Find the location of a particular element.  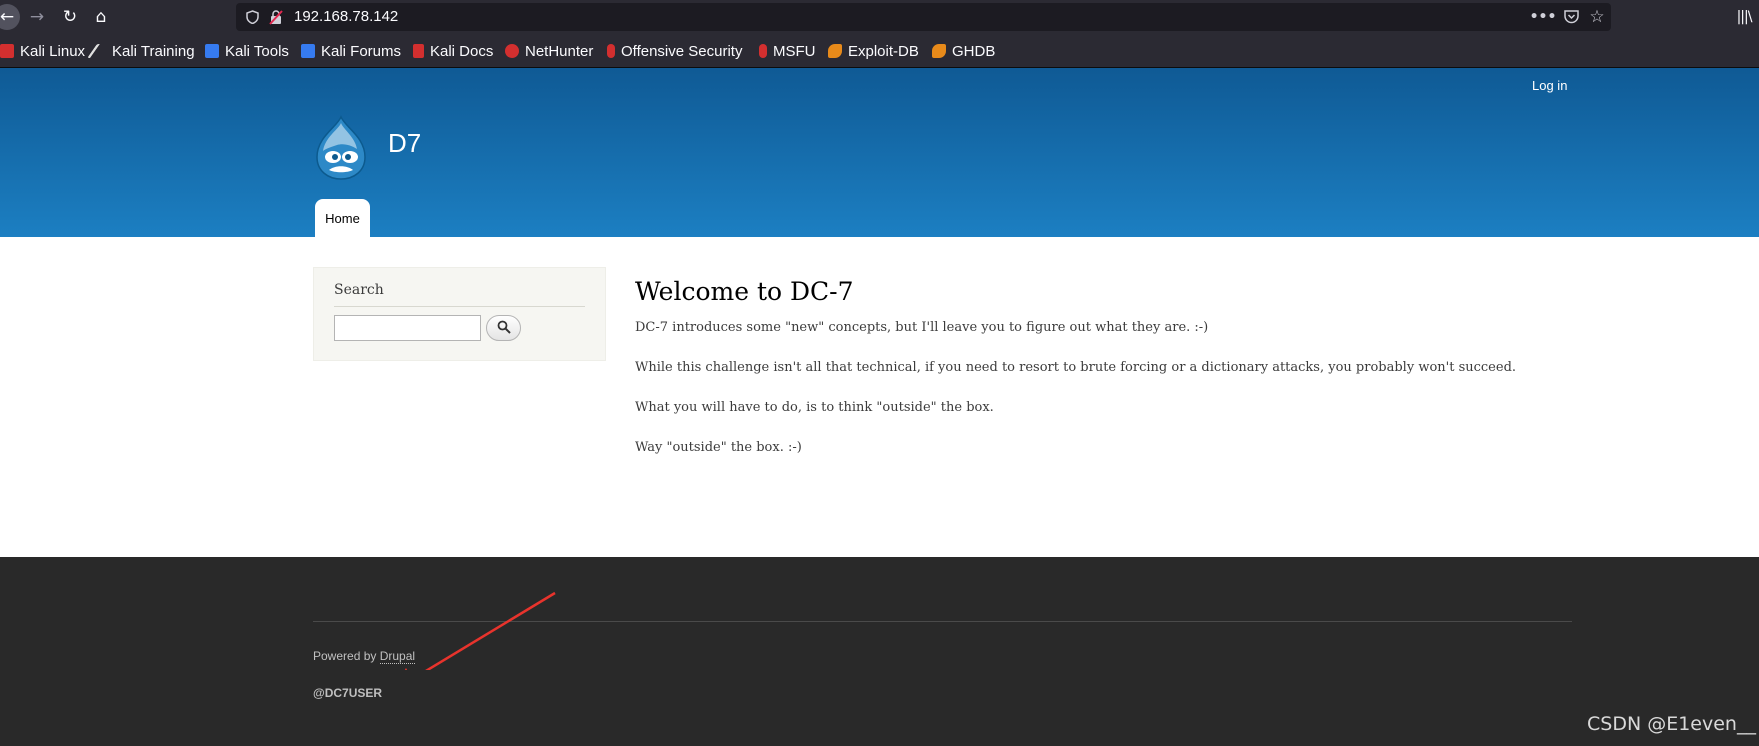

bookmark-label: Kali Training is located at coordinates (153, 51).